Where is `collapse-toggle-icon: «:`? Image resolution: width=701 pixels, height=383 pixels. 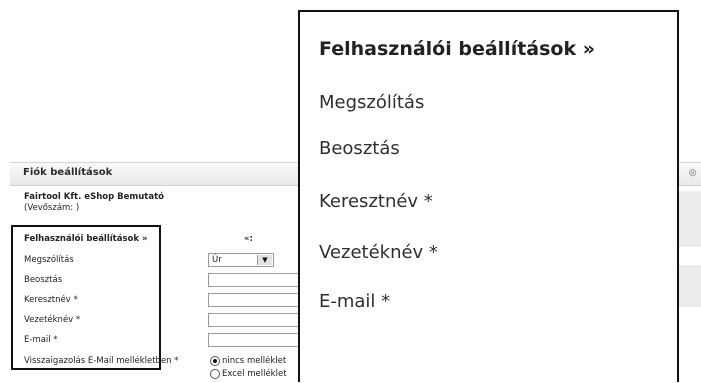
collapse-toggle-icon: «: is located at coordinates (248, 239).